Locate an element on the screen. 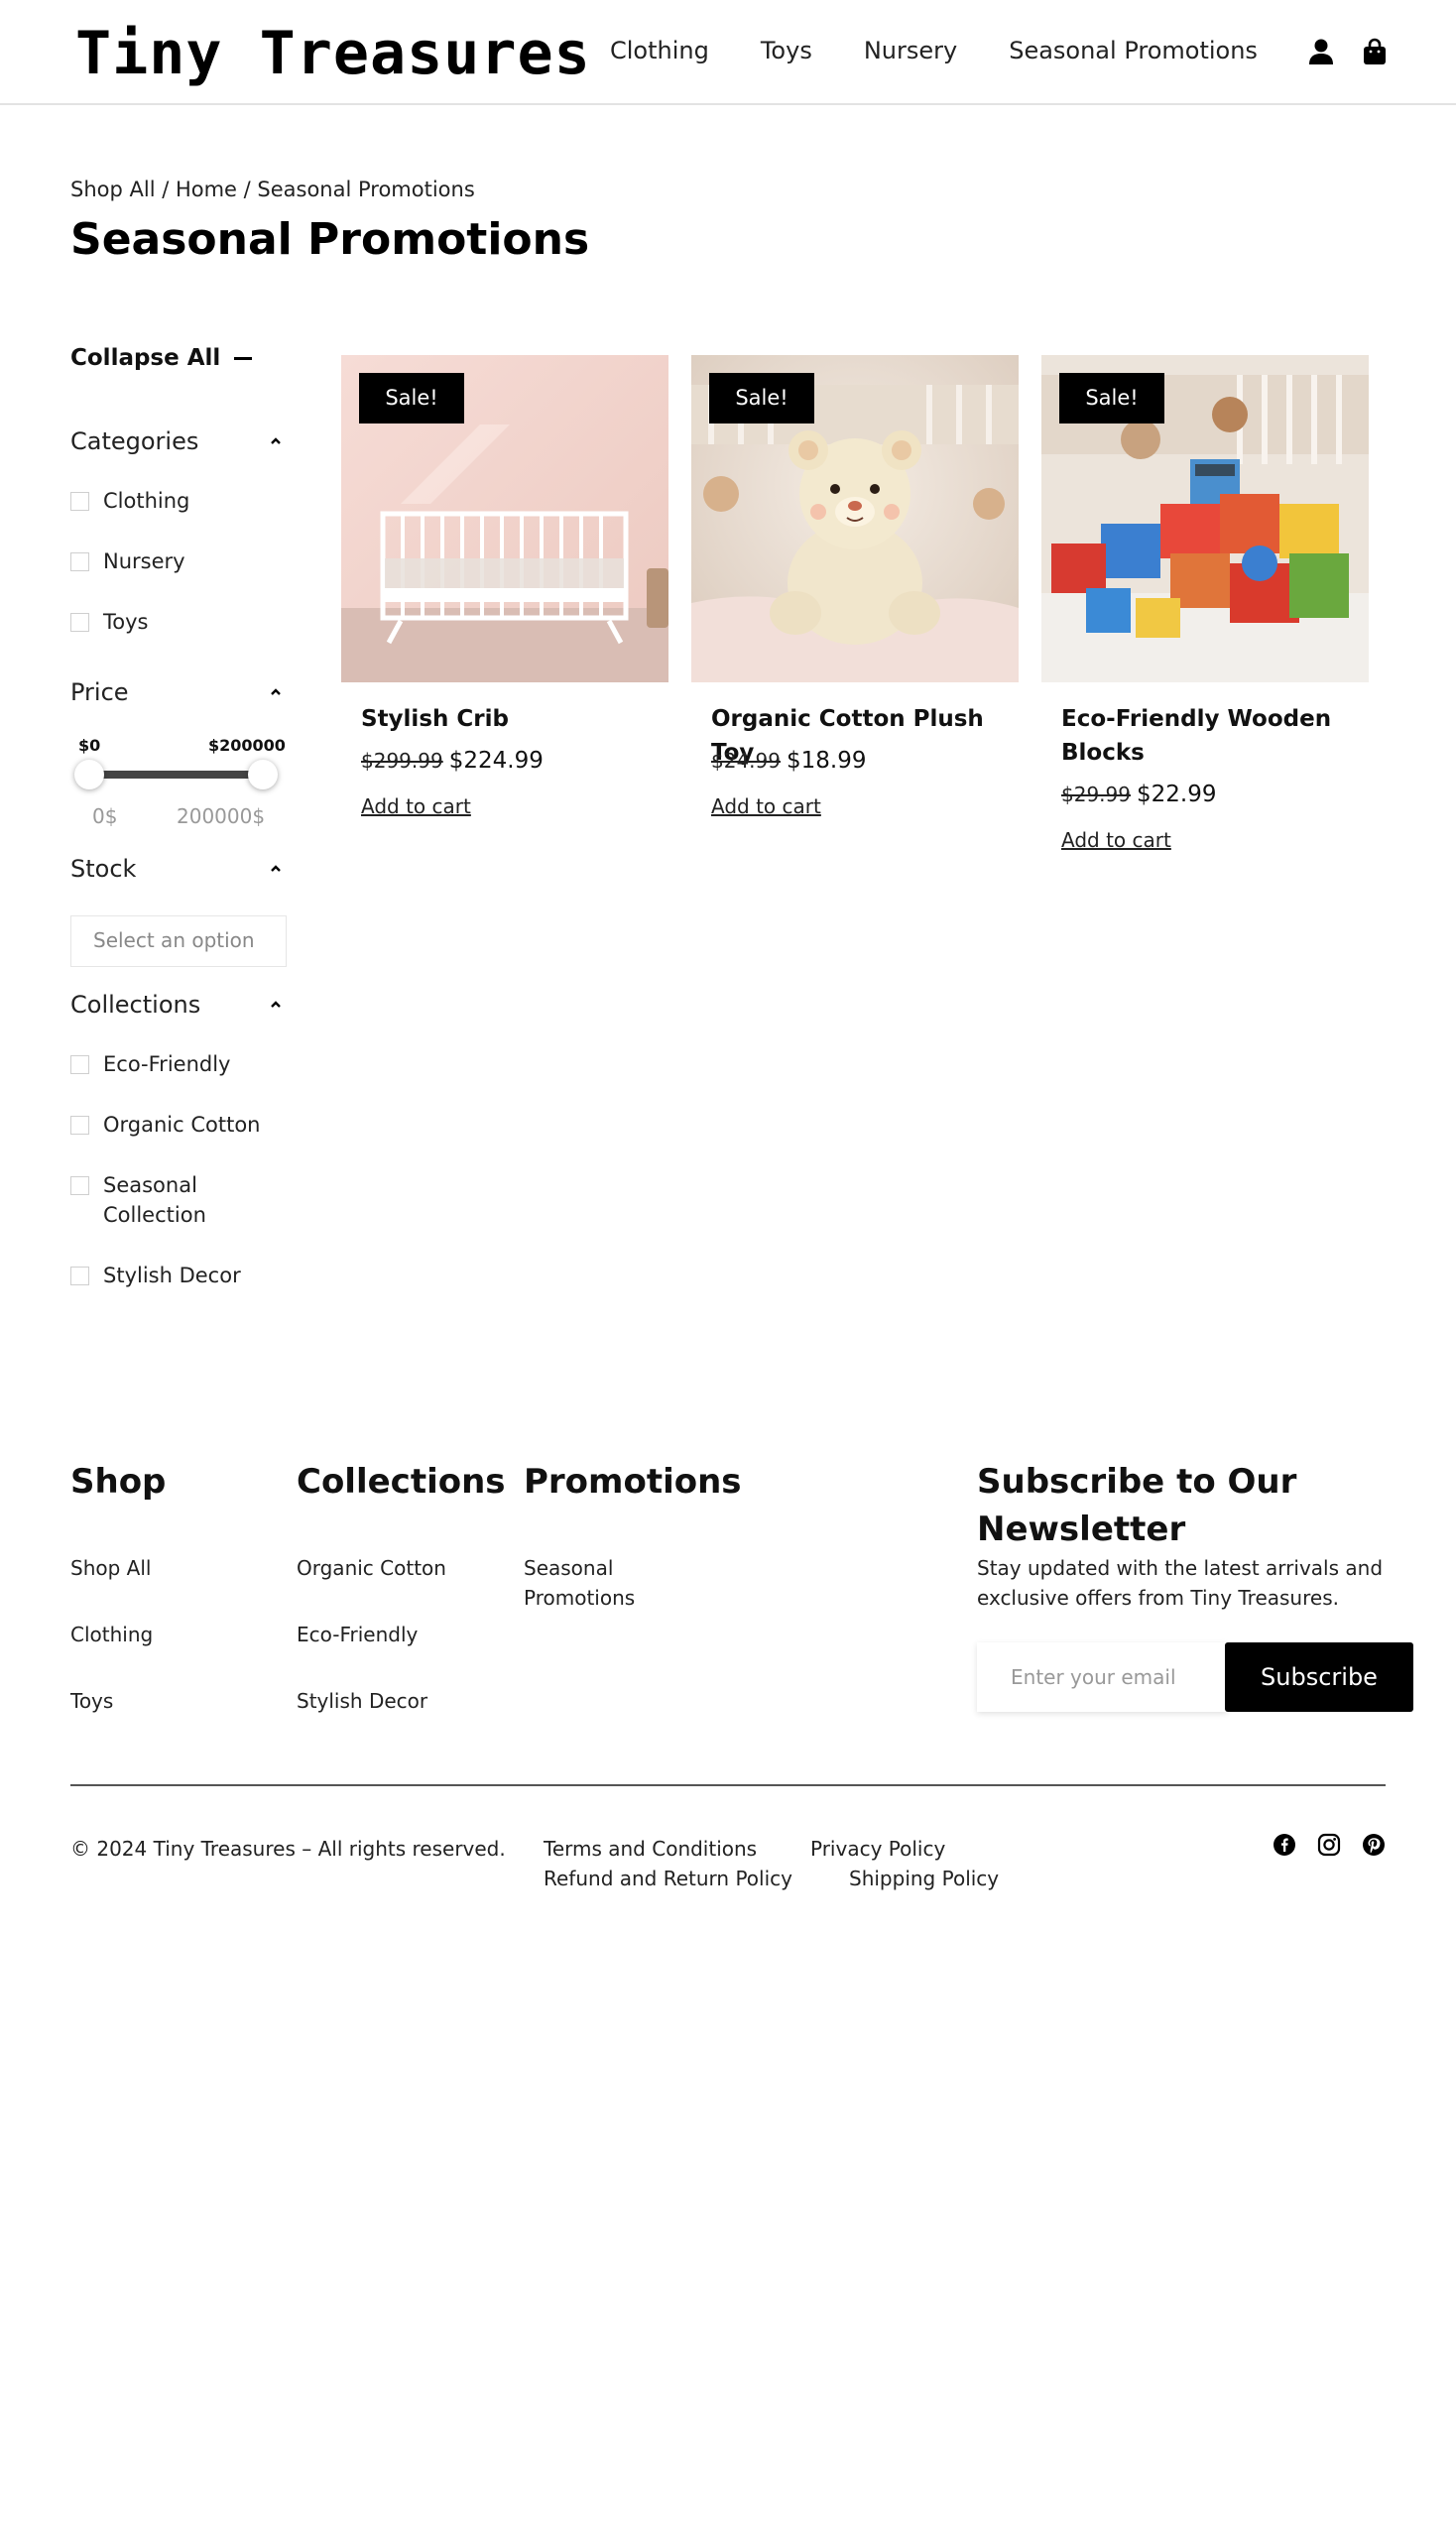 The height and width of the screenshot is (2539, 1456). filter-categories-header: Categories is located at coordinates (180, 442).